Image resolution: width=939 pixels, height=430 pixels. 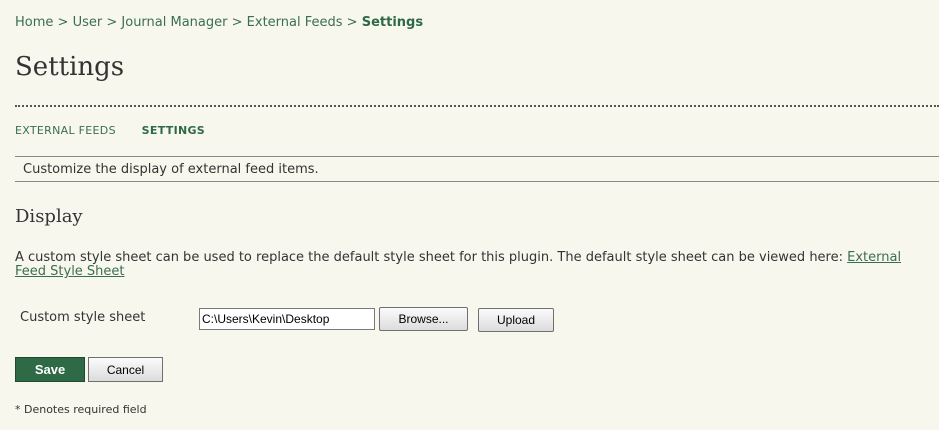 I want to click on style-sheet-file-input: C:\Users\Kevin\Desktop, so click(x=287, y=319).